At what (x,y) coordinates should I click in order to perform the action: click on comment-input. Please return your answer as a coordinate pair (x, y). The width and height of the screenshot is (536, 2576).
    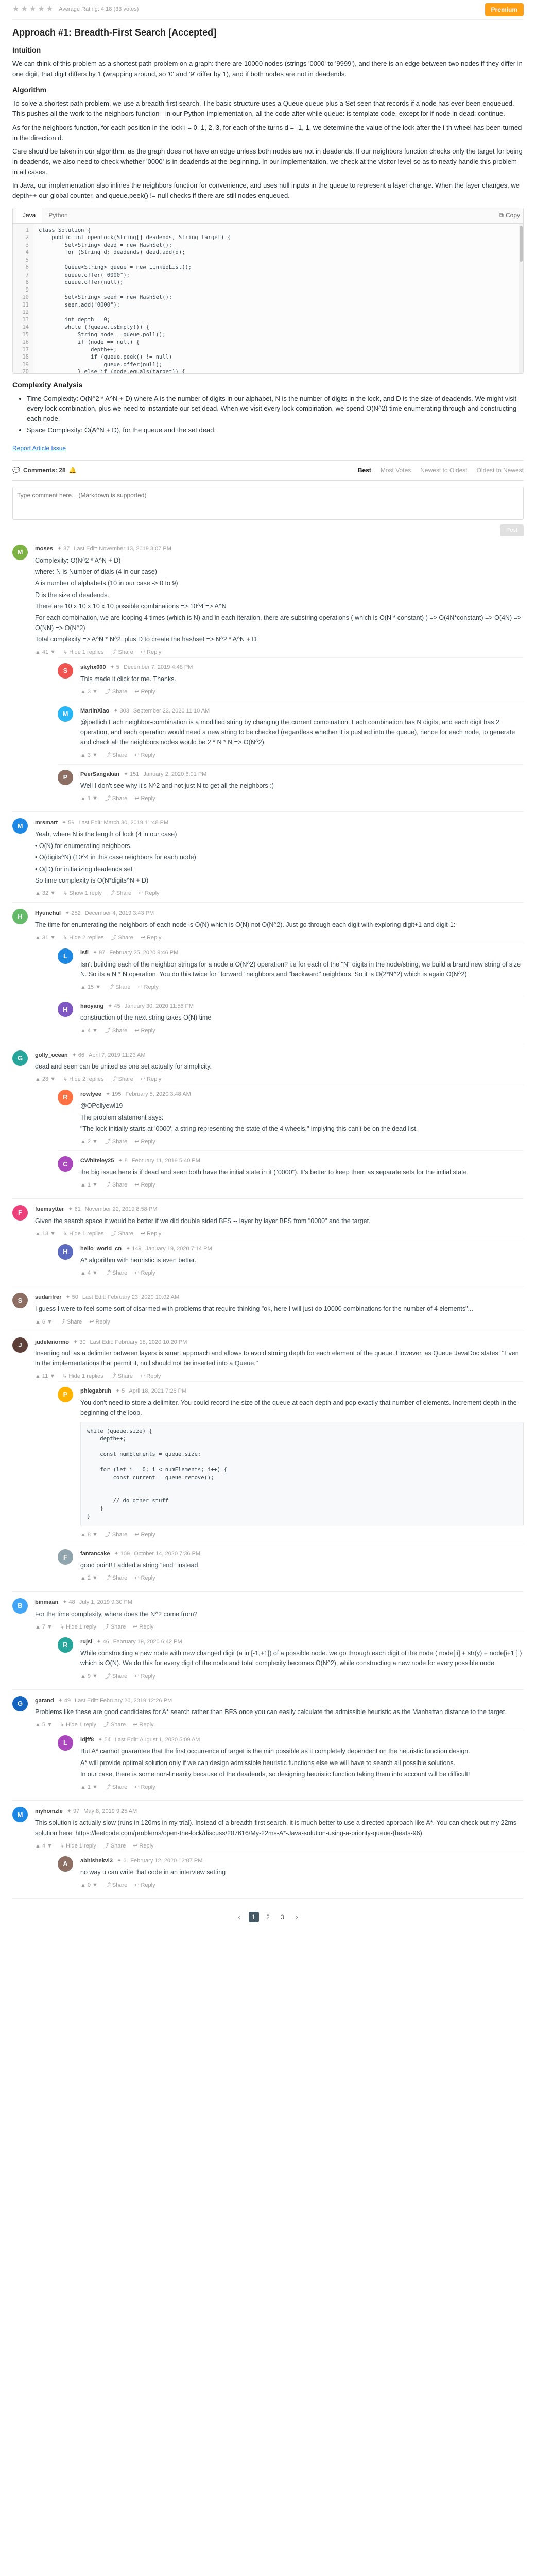
    Looking at the image, I should click on (268, 503).